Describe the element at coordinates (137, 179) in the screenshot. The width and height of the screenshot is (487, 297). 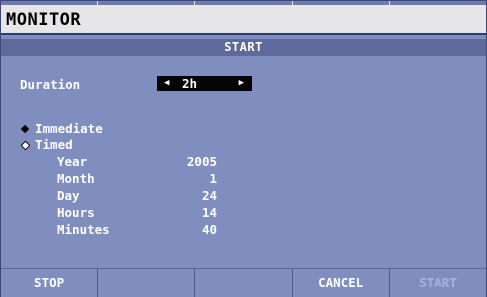
I see `param-month: Month 1` at that location.